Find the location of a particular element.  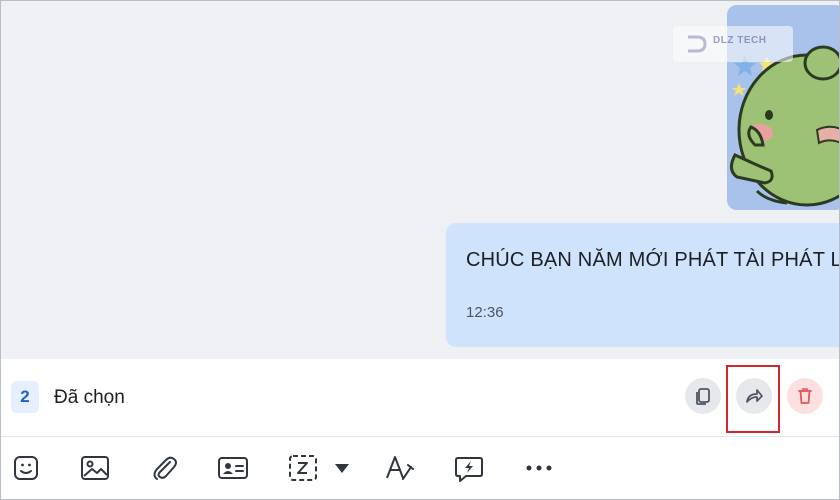

message-bubble: CHÚC BẠN NĂM MỚI PHÁT TÀI PHÁT LỘC 12:36 is located at coordinates (643, 285).